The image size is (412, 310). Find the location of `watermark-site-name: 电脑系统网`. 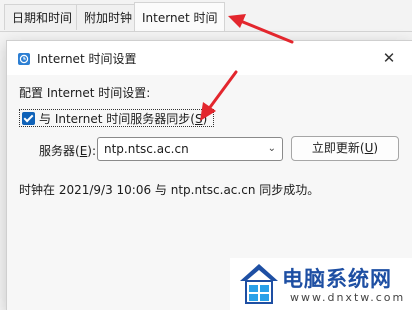

watermark-site-name: 电脑系统网 is located at coordinates (337, 279).